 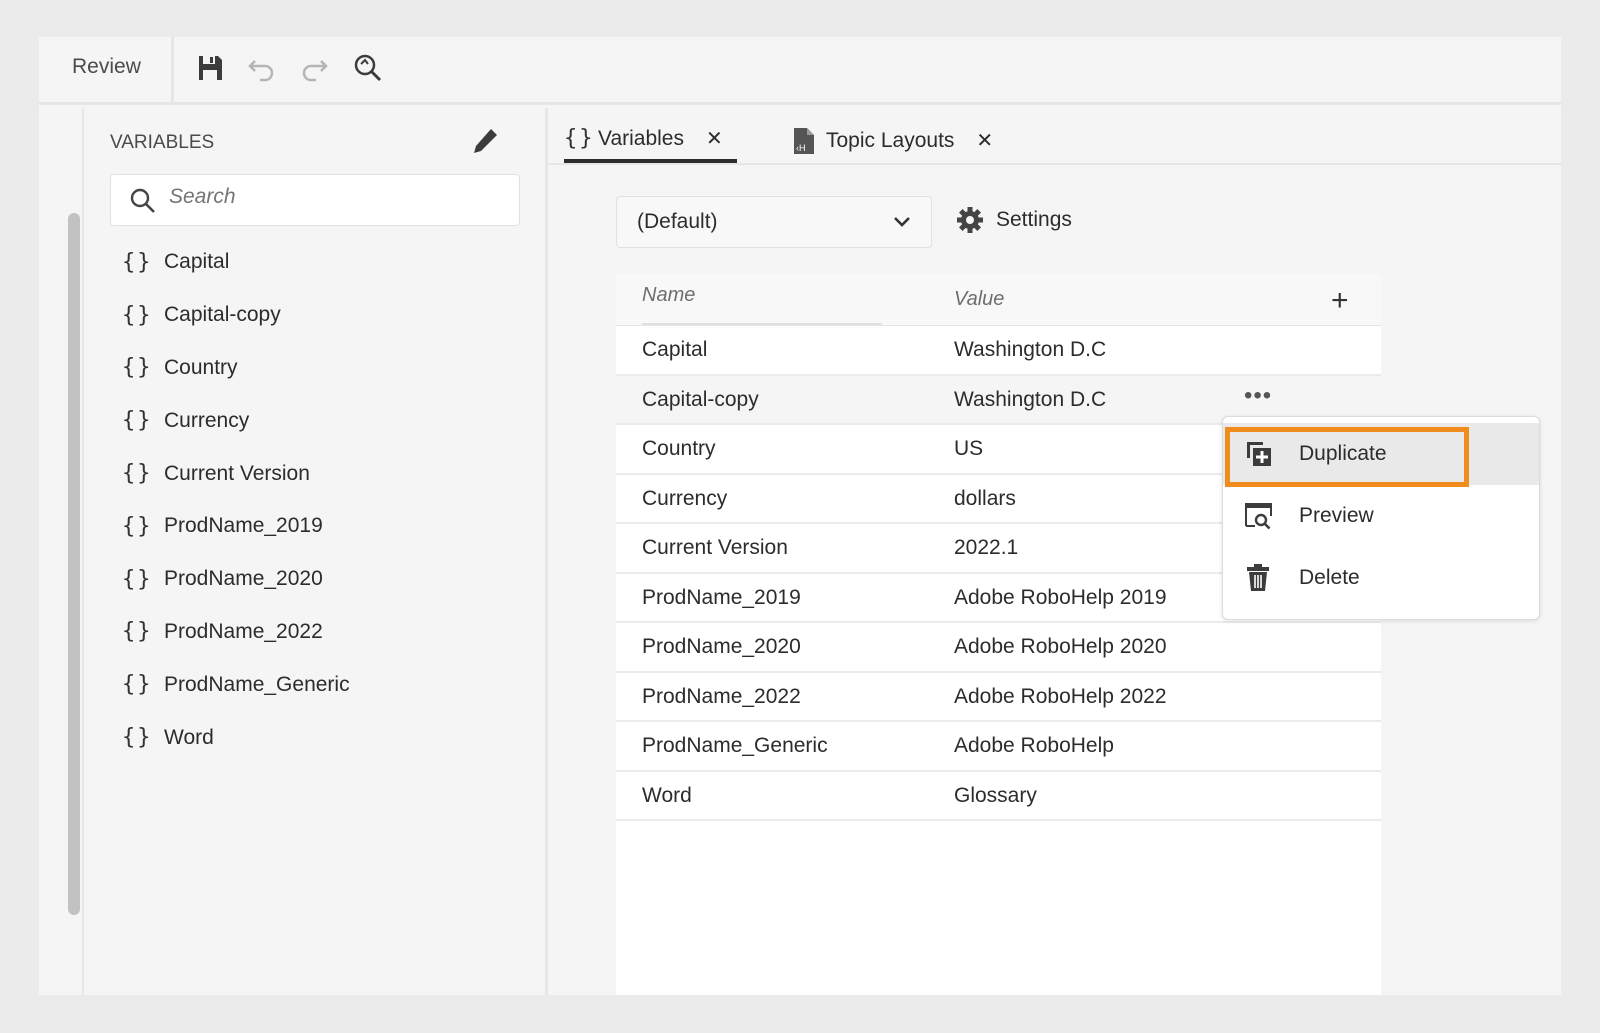 I want to click on file-layout-icon: ‹H, so click(x=804, y=140).